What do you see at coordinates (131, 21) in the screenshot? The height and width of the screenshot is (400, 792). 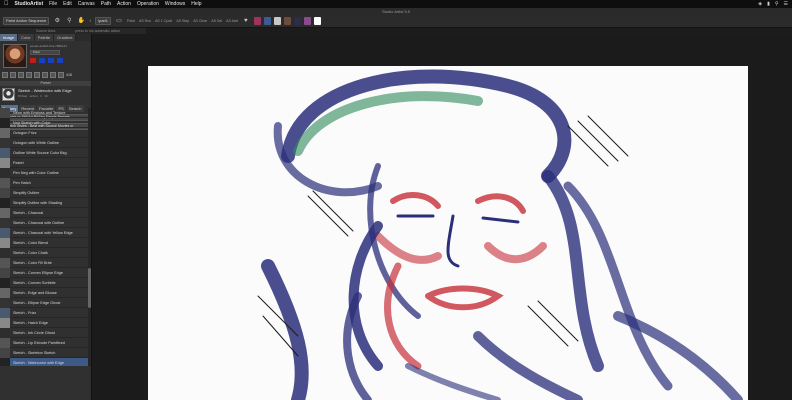 I see `paint-label: Paint` at bounding box center [131, 21].